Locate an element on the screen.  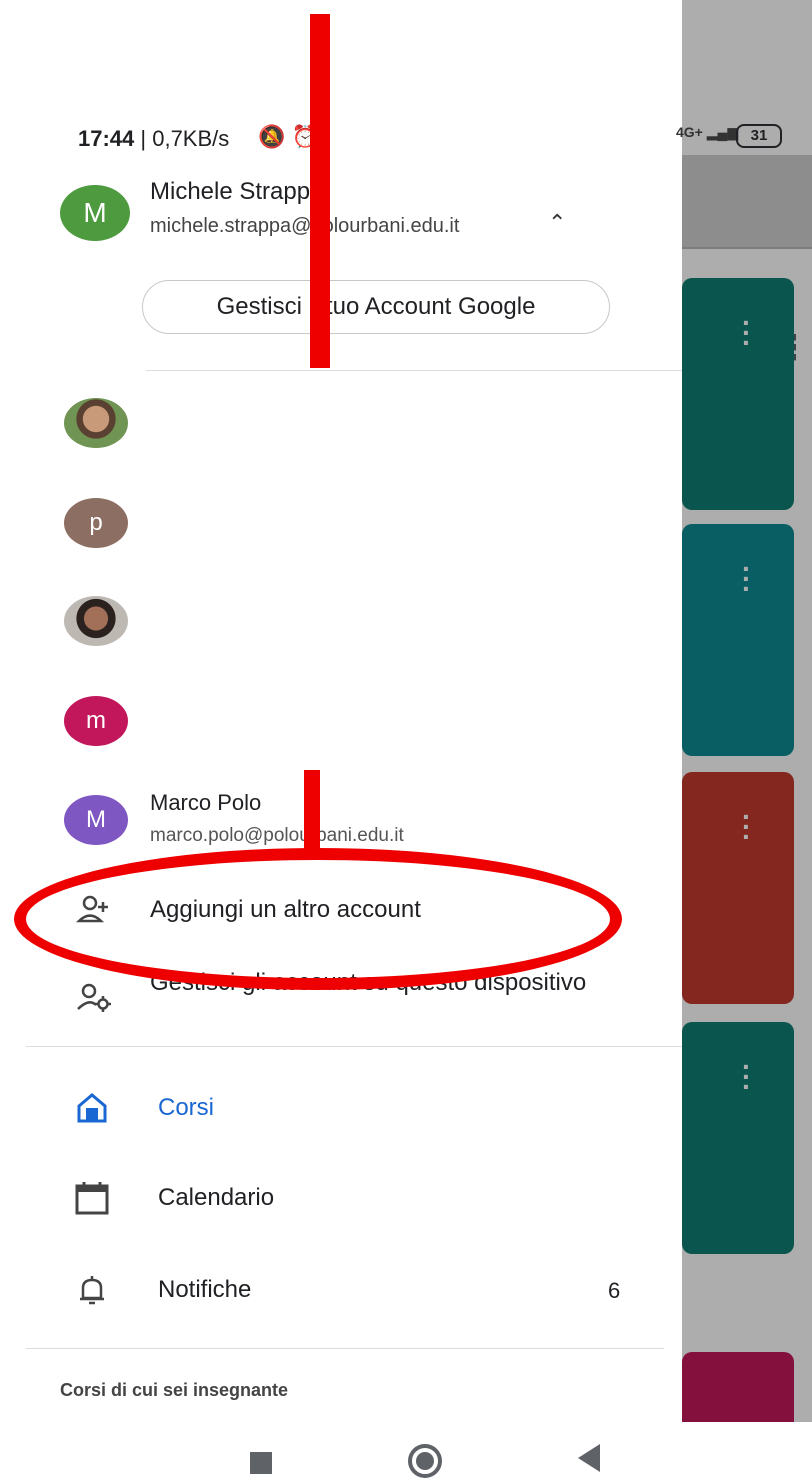
bell-icon is located at coordinates (92, 1290).